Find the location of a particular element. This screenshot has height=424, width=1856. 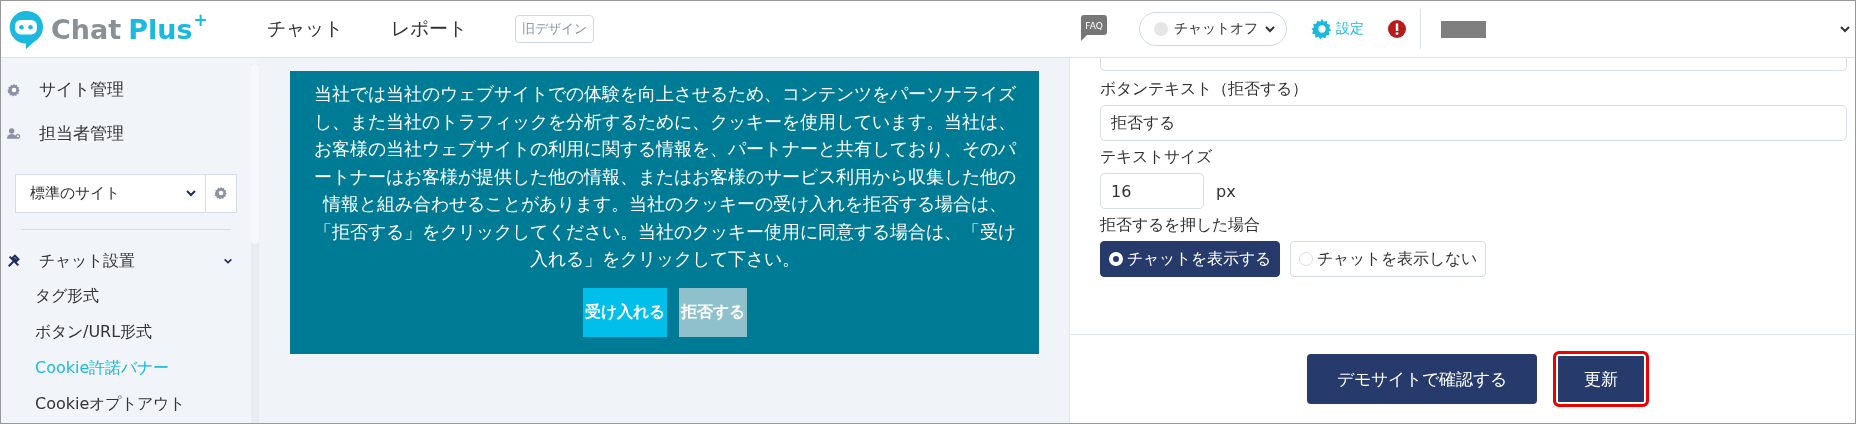

chat-bubble-logo-icon is located at coordinates (26, 29).